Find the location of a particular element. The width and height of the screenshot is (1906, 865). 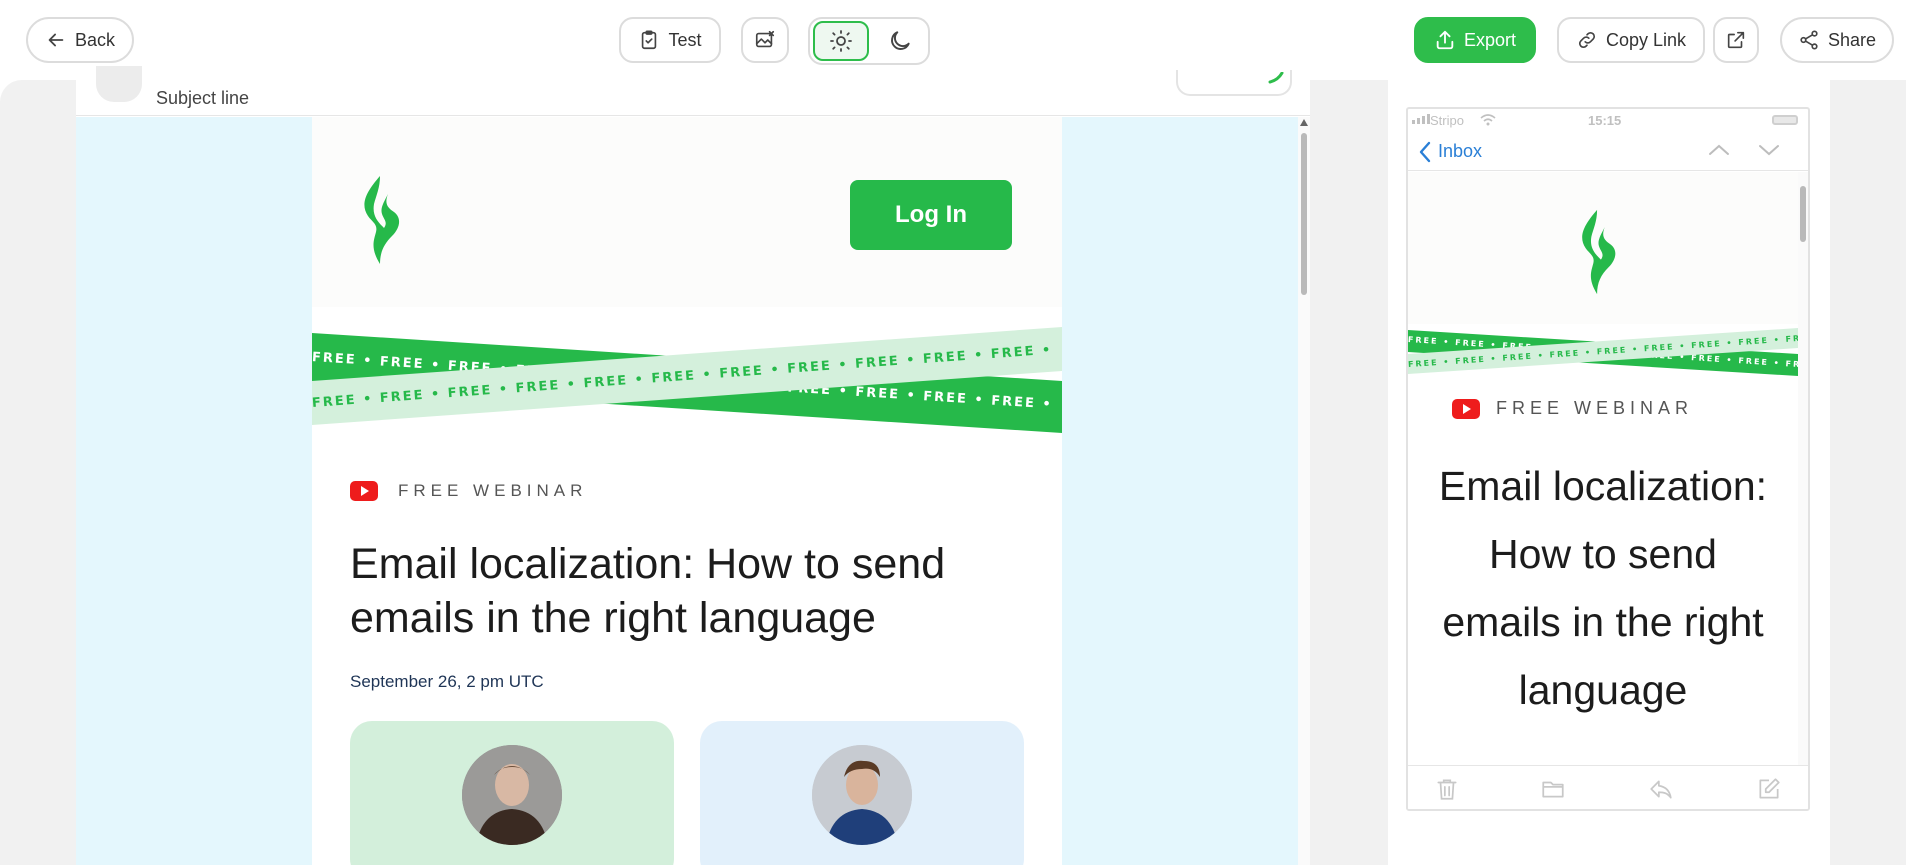

copy-link-button-label: Copy Link is located at coordinates (1646, 39).